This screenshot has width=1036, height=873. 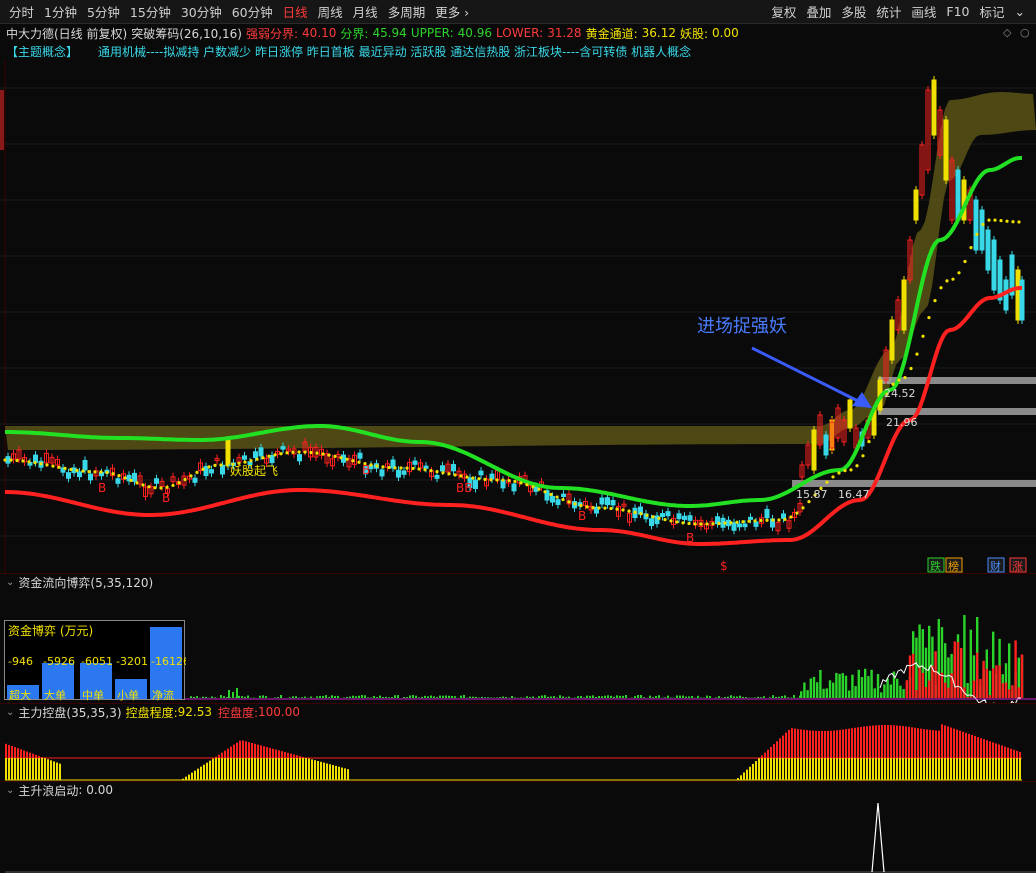 I want to click on period-tab: 周线, so click(x=330, y=11).